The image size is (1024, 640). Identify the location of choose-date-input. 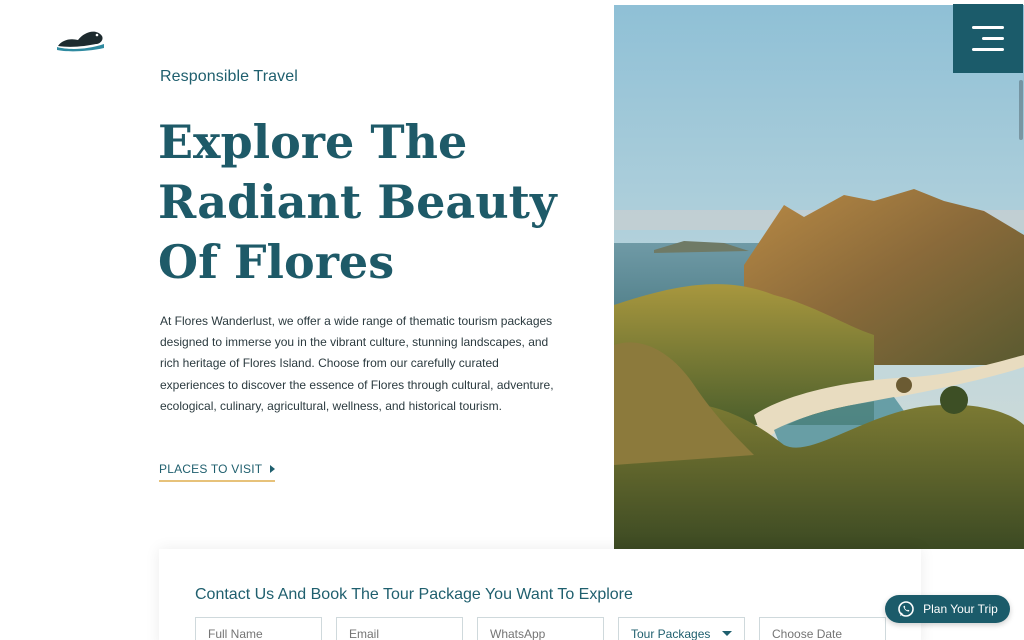
(822, 628).